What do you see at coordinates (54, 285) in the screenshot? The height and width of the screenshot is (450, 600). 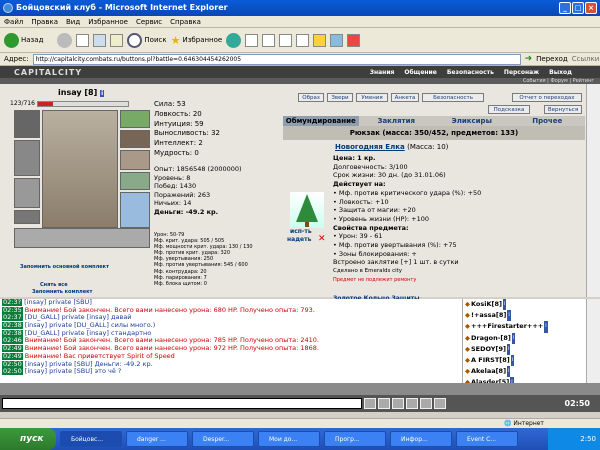 I see `remove-all-link: Снять все` at bounding box center [54, 285].